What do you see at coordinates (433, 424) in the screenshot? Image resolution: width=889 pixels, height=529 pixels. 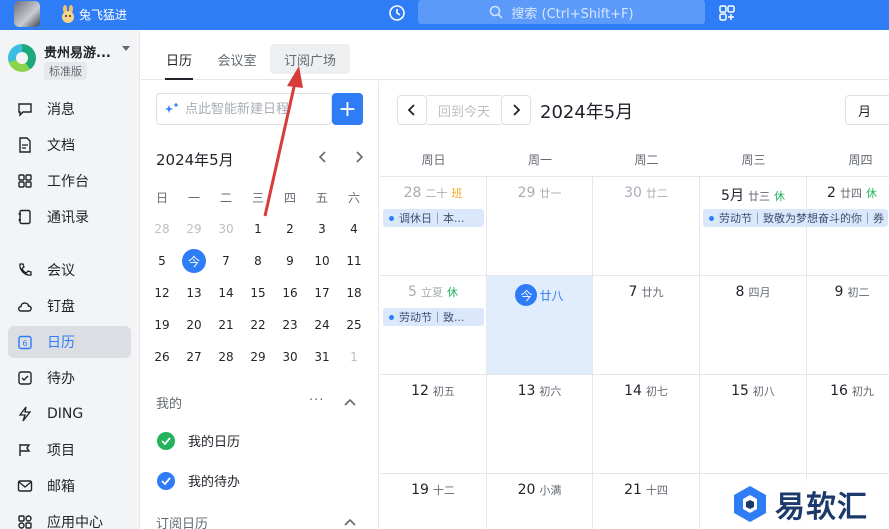 I see `calendar-day: 12 初五` at bounding box center [433, 424].